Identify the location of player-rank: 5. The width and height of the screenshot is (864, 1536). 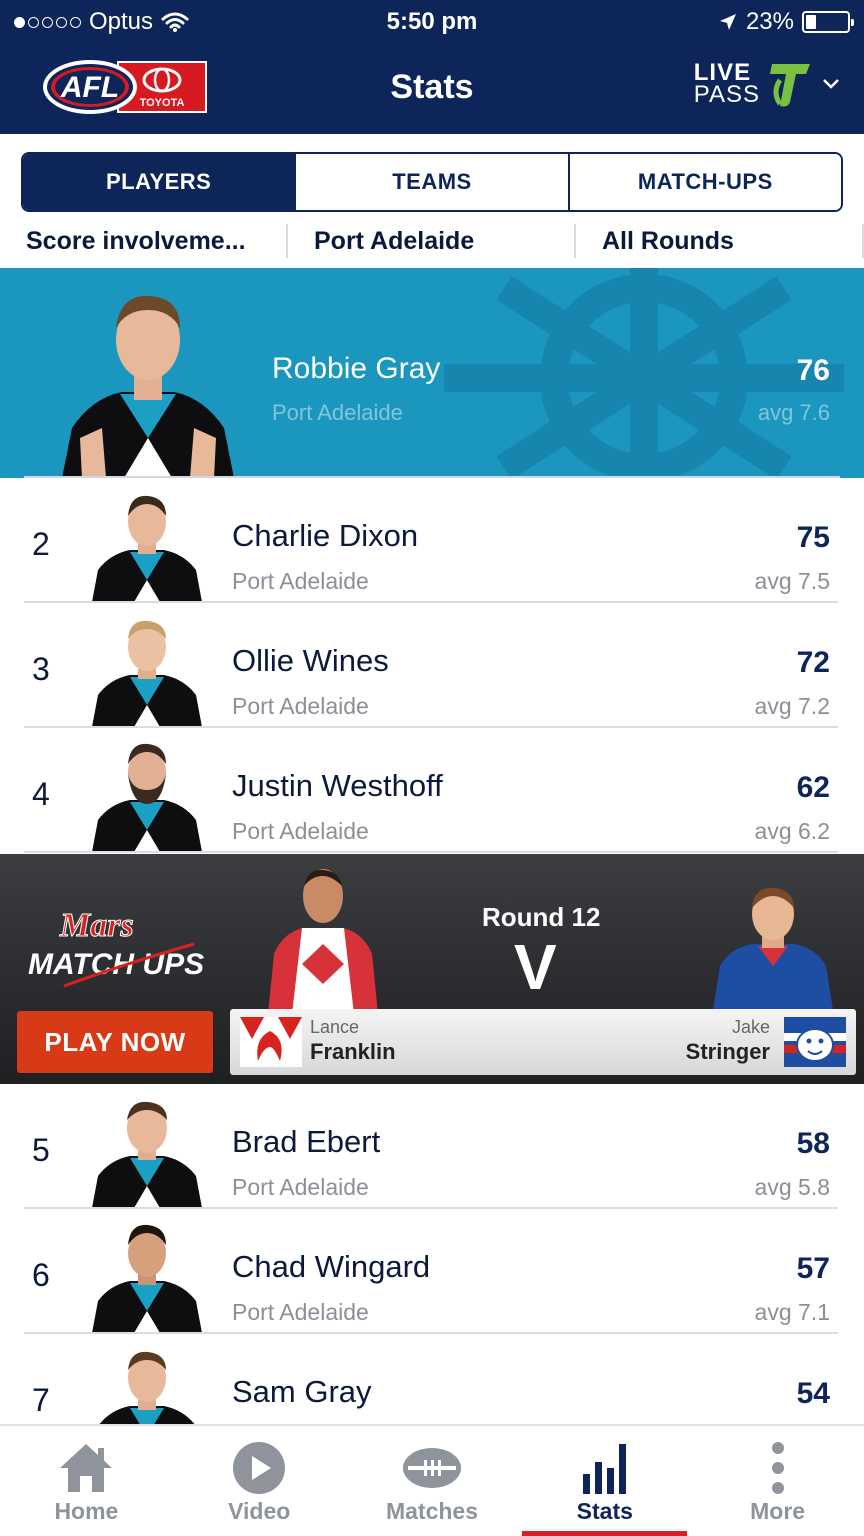
(41, 1150).